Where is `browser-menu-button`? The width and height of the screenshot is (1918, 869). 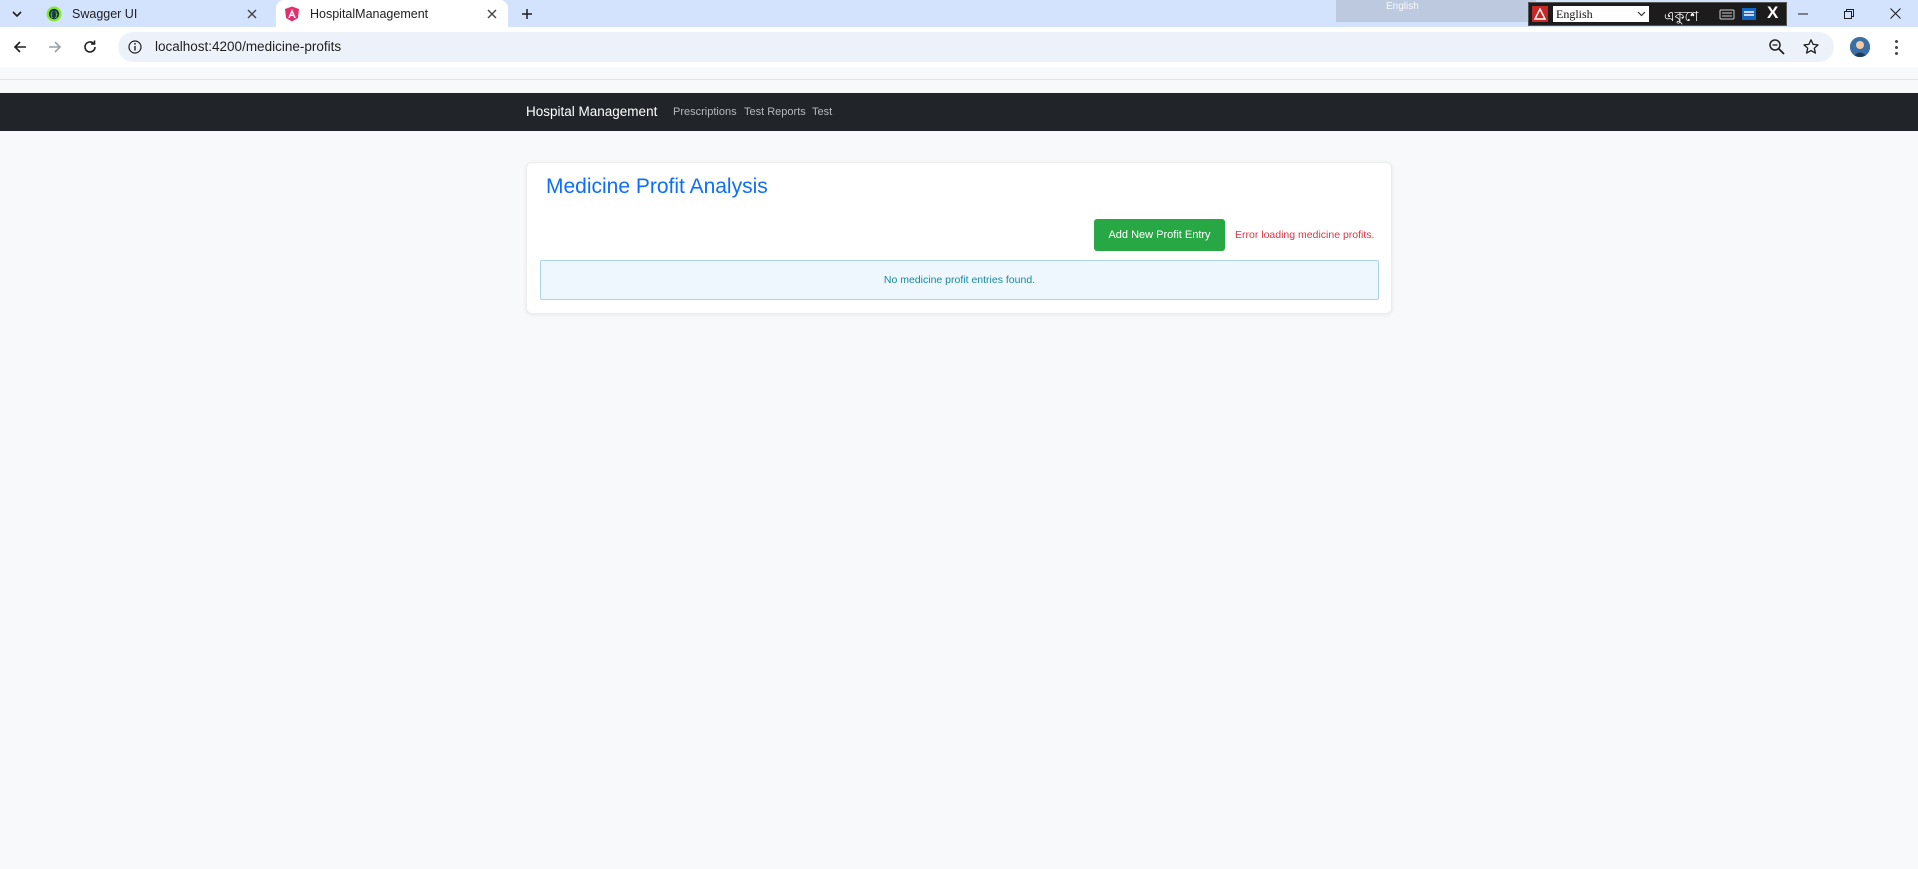
browser-menu-button is located at coordinates (1896, 47).